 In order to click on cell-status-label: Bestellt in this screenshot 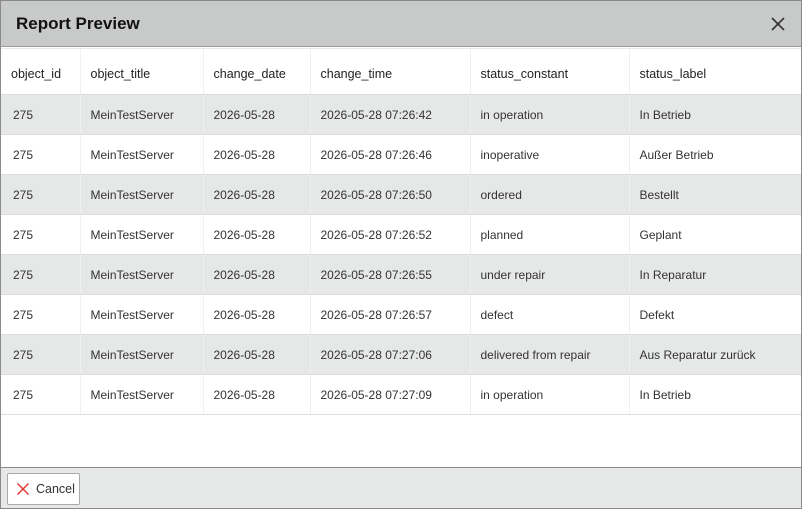, I will do `click(714, 194)`.